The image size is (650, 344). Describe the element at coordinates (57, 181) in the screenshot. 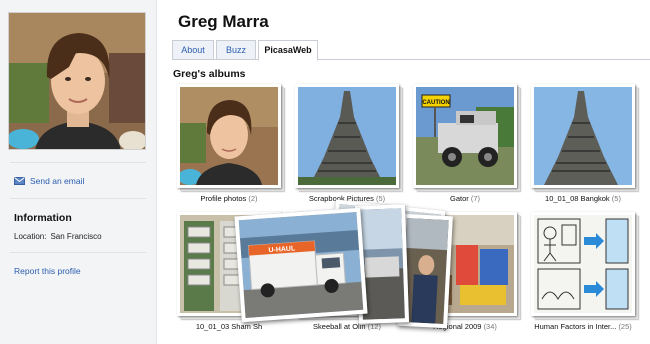

I see `send-email-label: Send an email` at that location.